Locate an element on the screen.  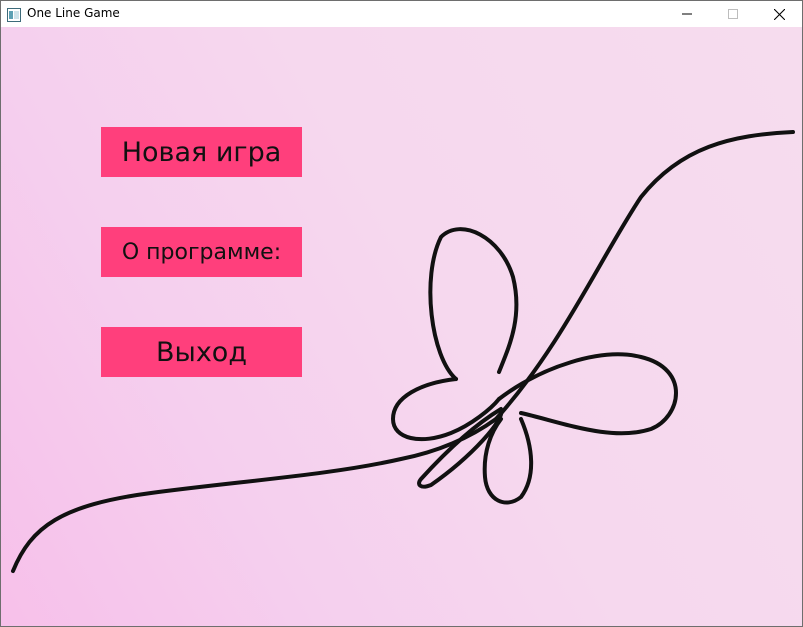
maximize-button is located at coordinates (733, 14).